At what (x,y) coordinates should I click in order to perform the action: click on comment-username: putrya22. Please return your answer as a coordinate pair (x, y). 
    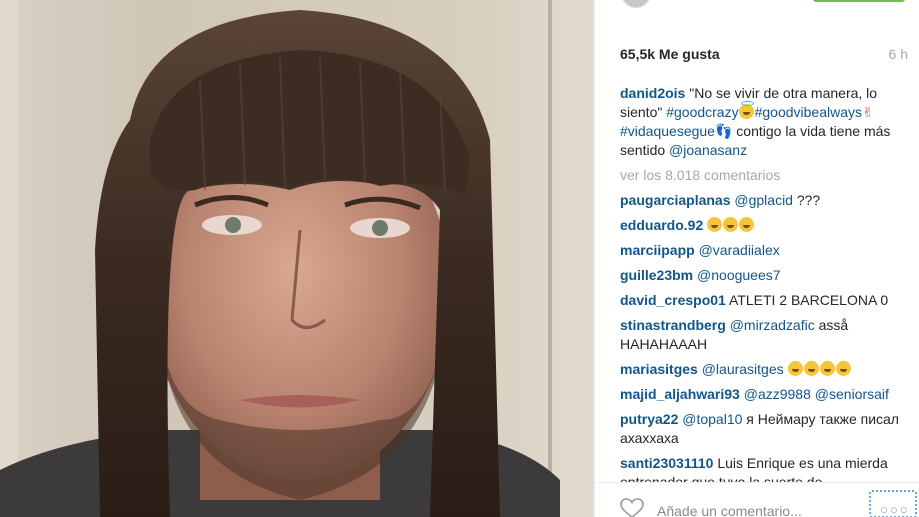
    Looking at the image, I should click on (649, 419).